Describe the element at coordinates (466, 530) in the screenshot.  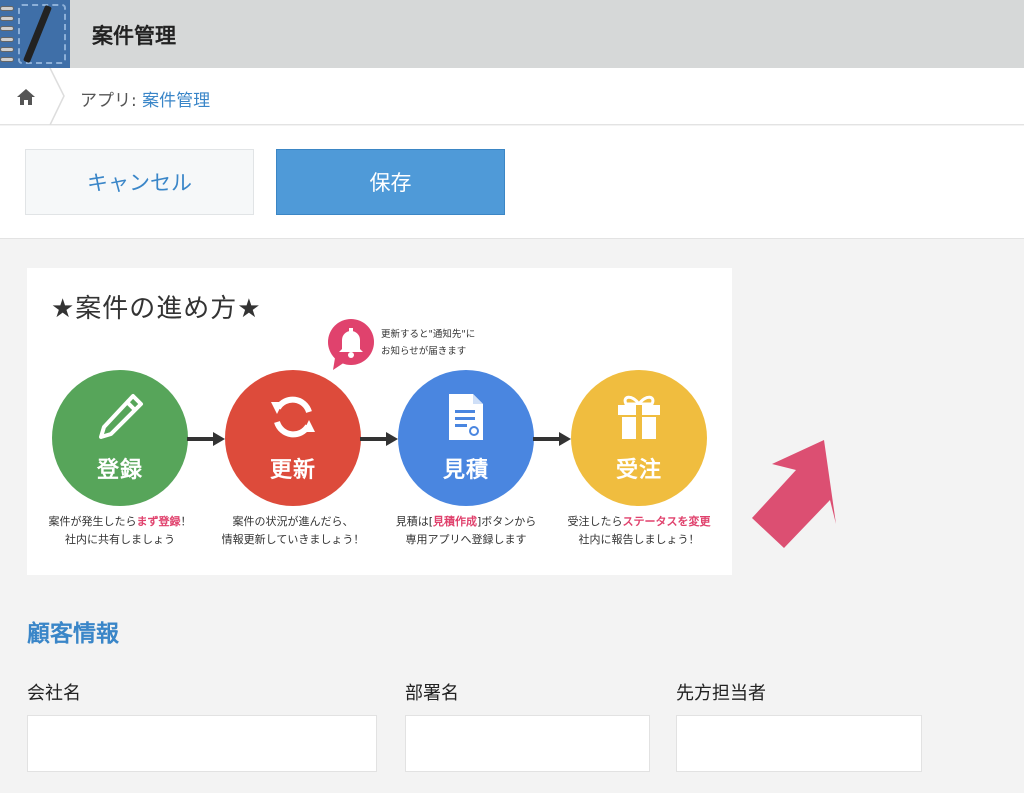
I see `step-estimate-description: 見積は[見積作成]ボタンから 専用アプリへ登録します` at that location.